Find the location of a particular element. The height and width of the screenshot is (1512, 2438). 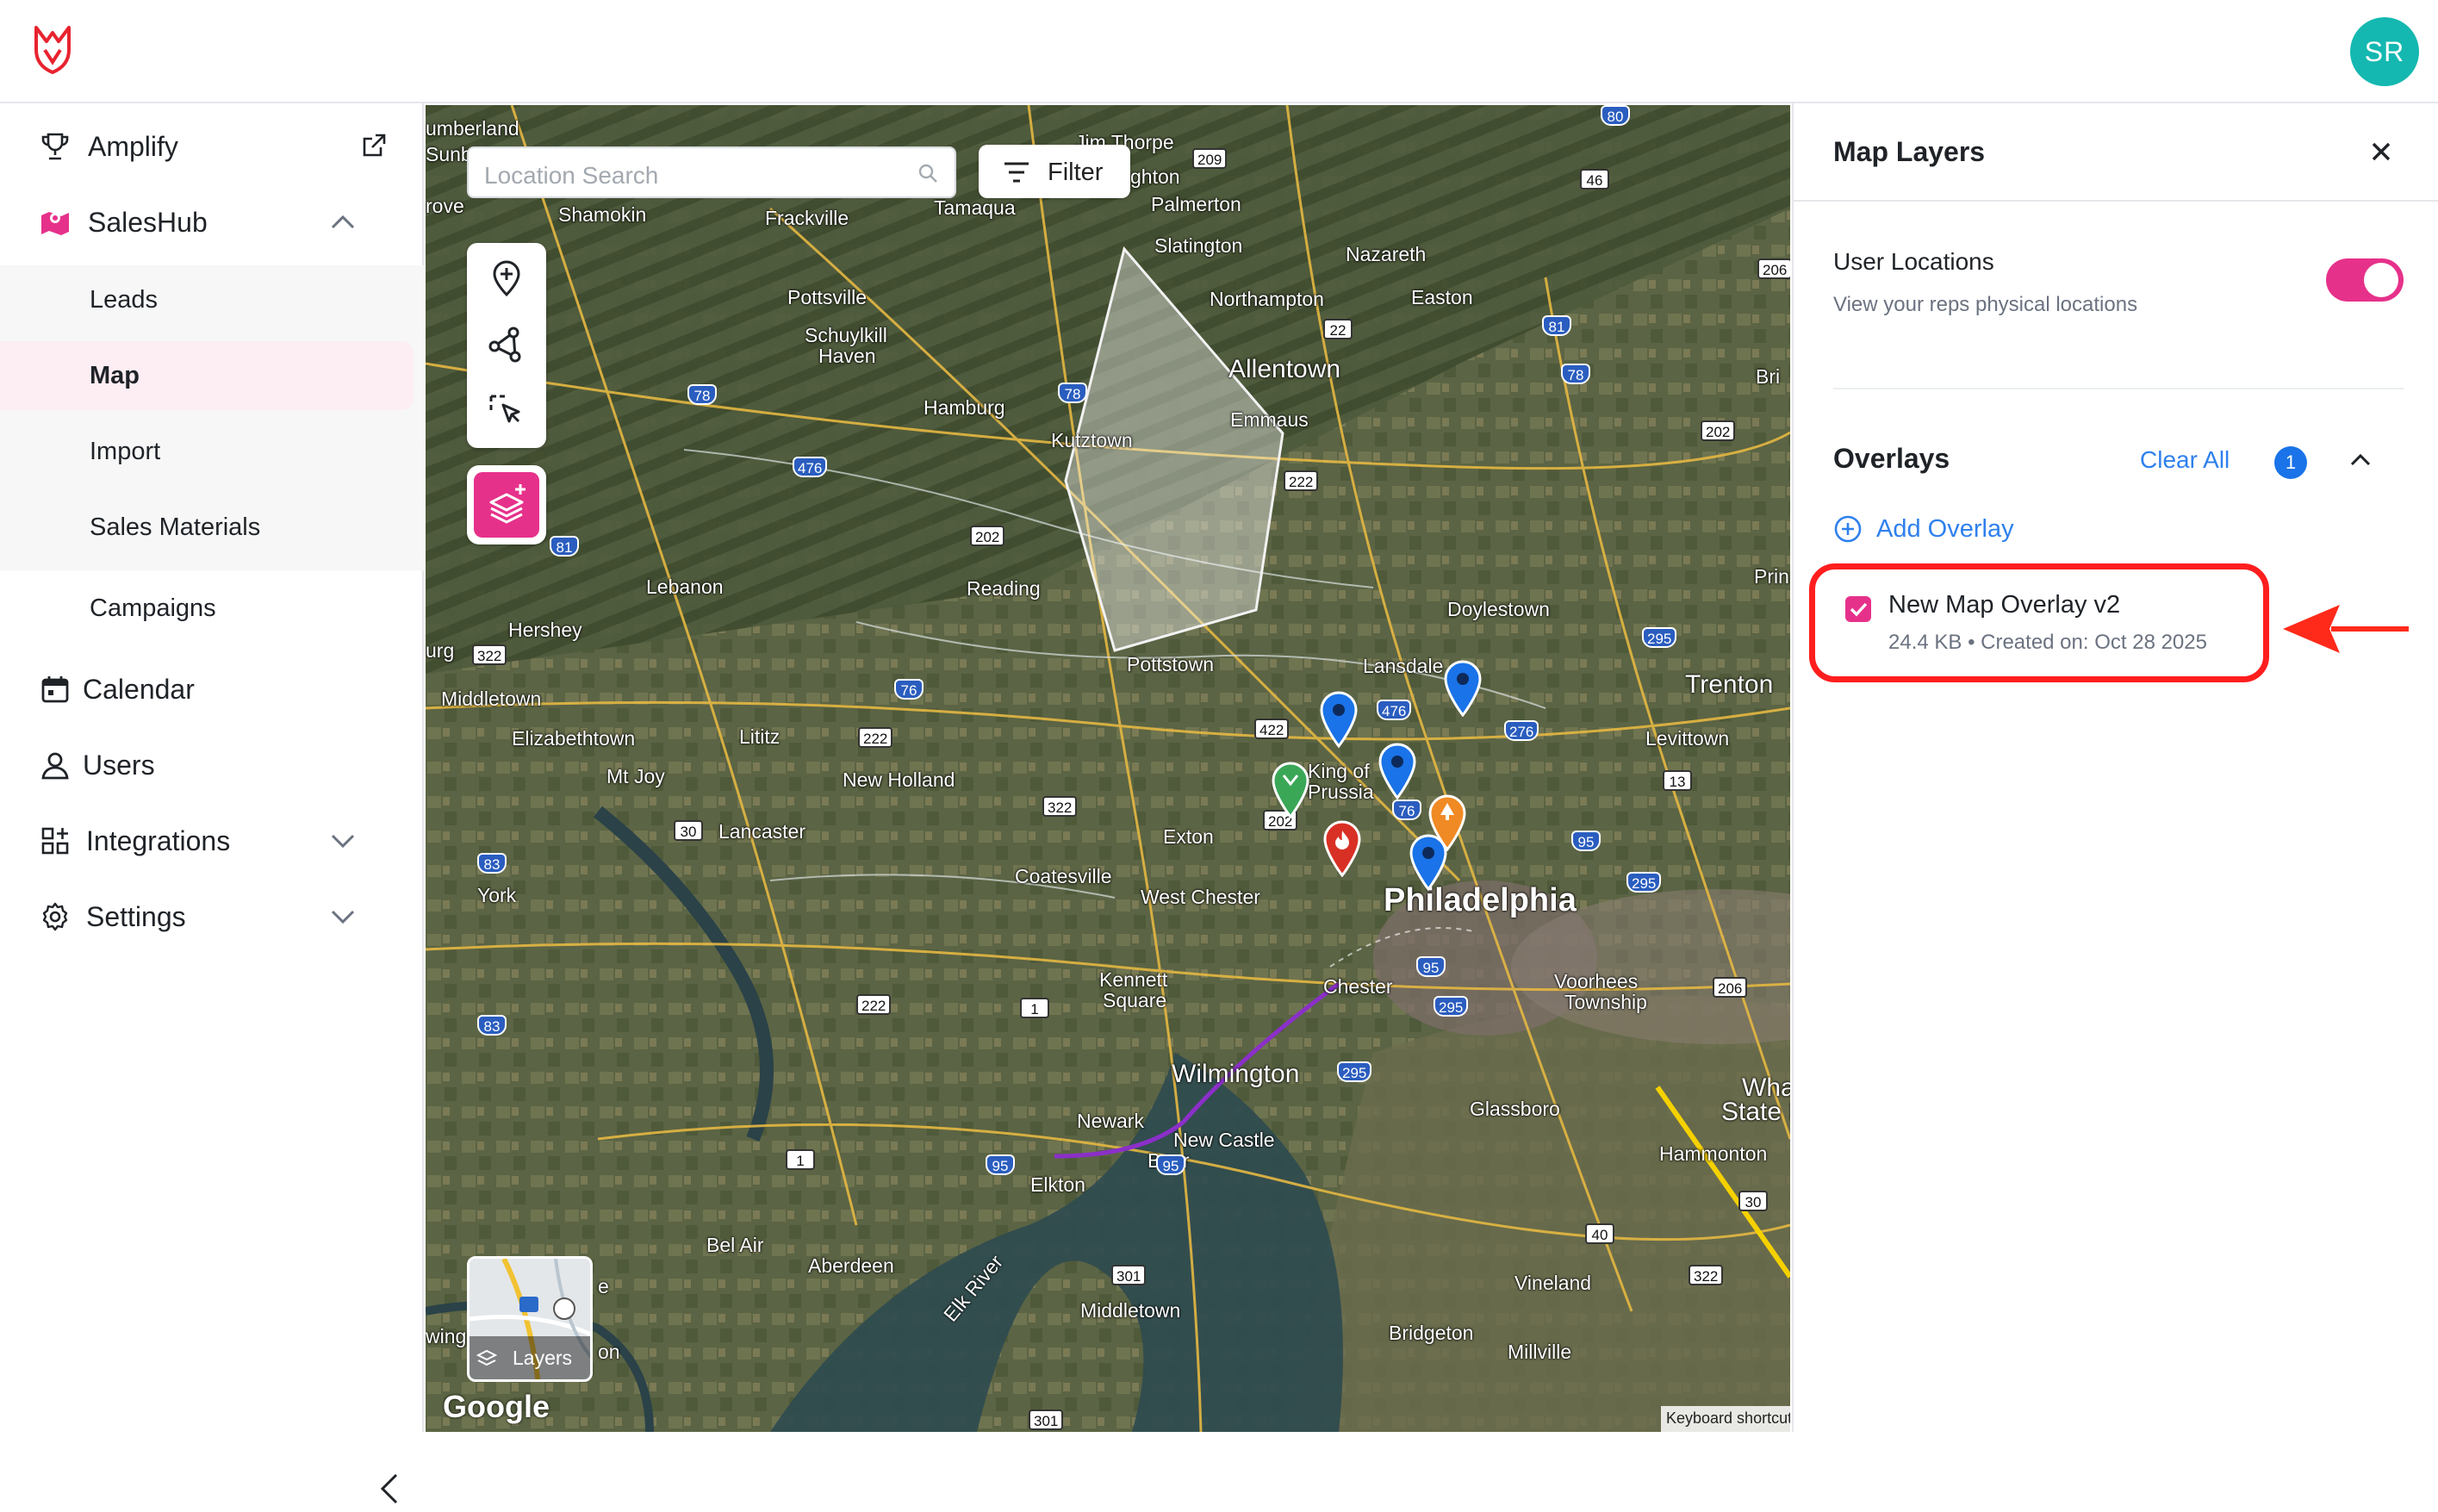

user-locations-toggle is located at coordinates (2365, 280).